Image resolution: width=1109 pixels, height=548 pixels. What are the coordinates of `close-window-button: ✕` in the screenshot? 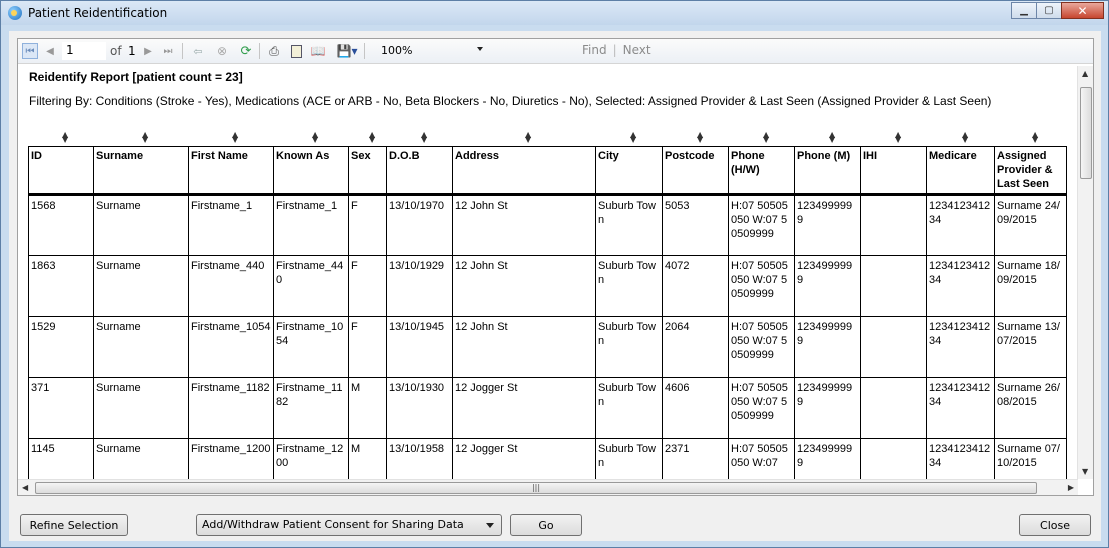 It's located at (1082, 10).